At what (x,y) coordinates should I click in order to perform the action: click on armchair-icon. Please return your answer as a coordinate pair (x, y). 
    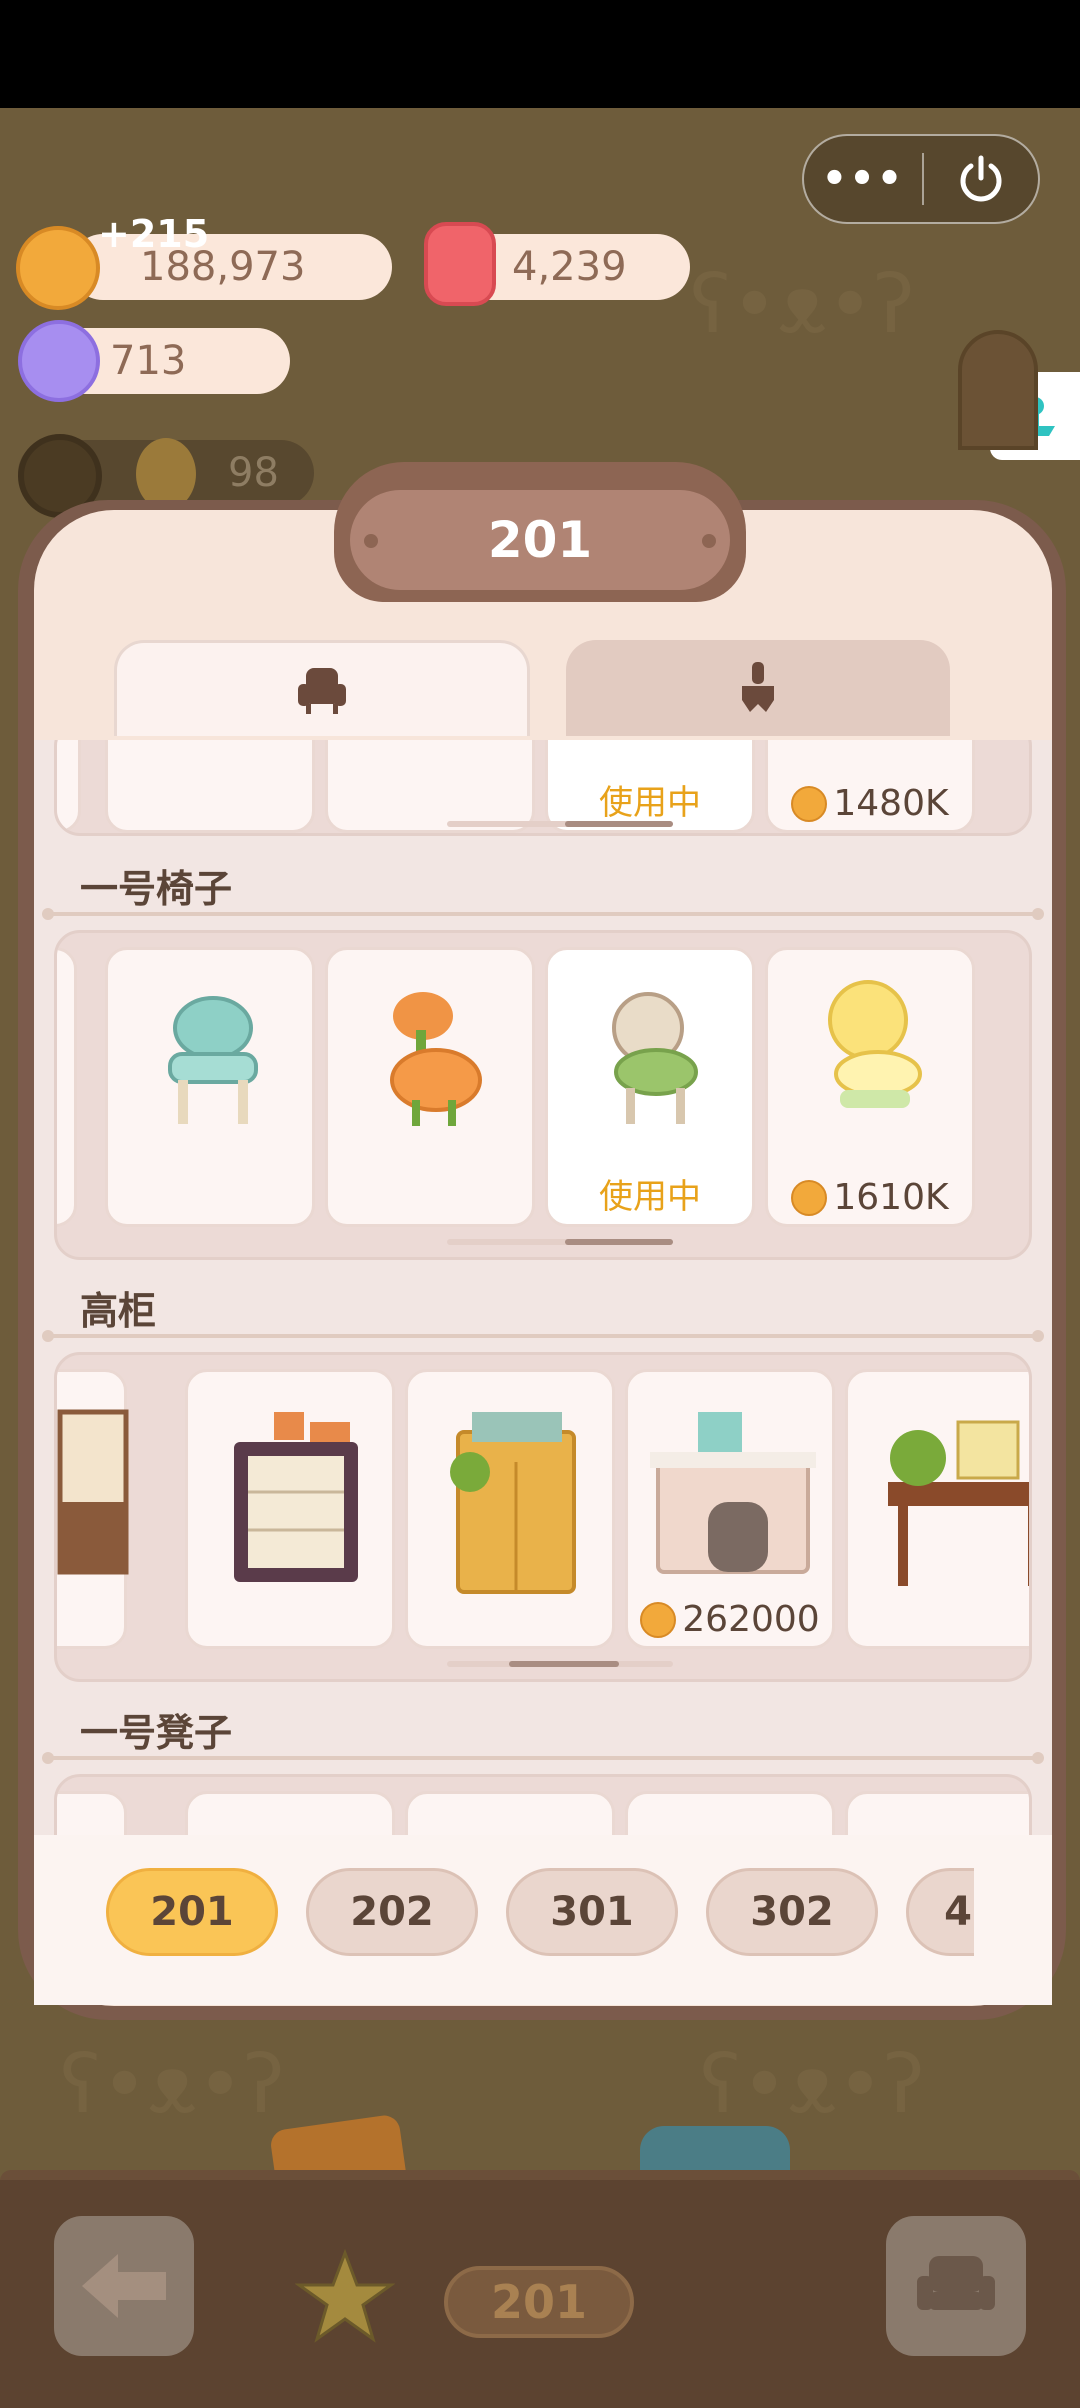
    Looking at the image, I should click on (322, 690).